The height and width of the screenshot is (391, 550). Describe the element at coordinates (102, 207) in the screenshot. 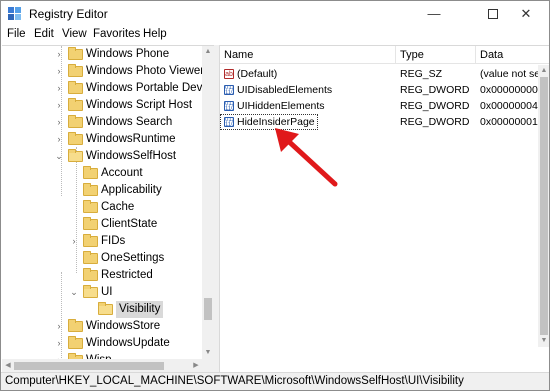

I see `tree-item-cache: Cache` at that location.